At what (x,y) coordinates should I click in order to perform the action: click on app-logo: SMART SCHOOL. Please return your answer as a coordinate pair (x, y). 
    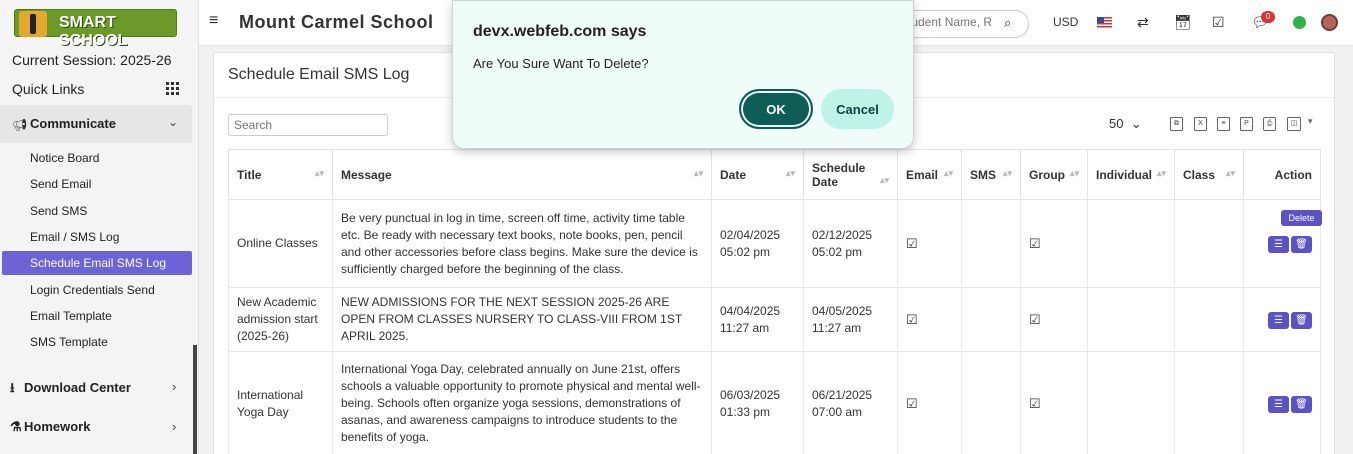
    Looking at the image, I should click on (95, 29).